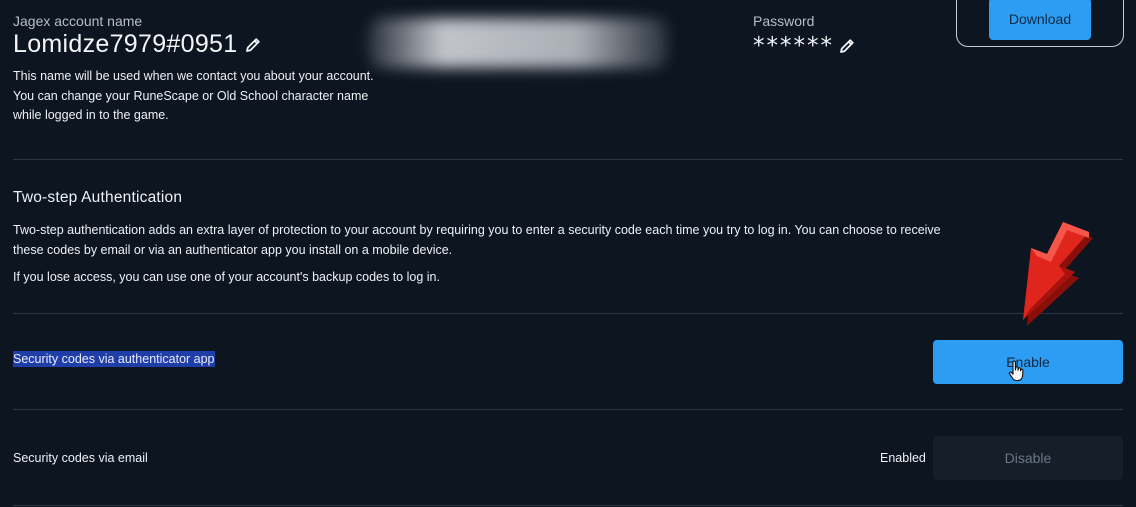  Describe the element at coordinates (91, 115) in the screenshot. I see `account-description-line: while logged in to the game.` at that location.